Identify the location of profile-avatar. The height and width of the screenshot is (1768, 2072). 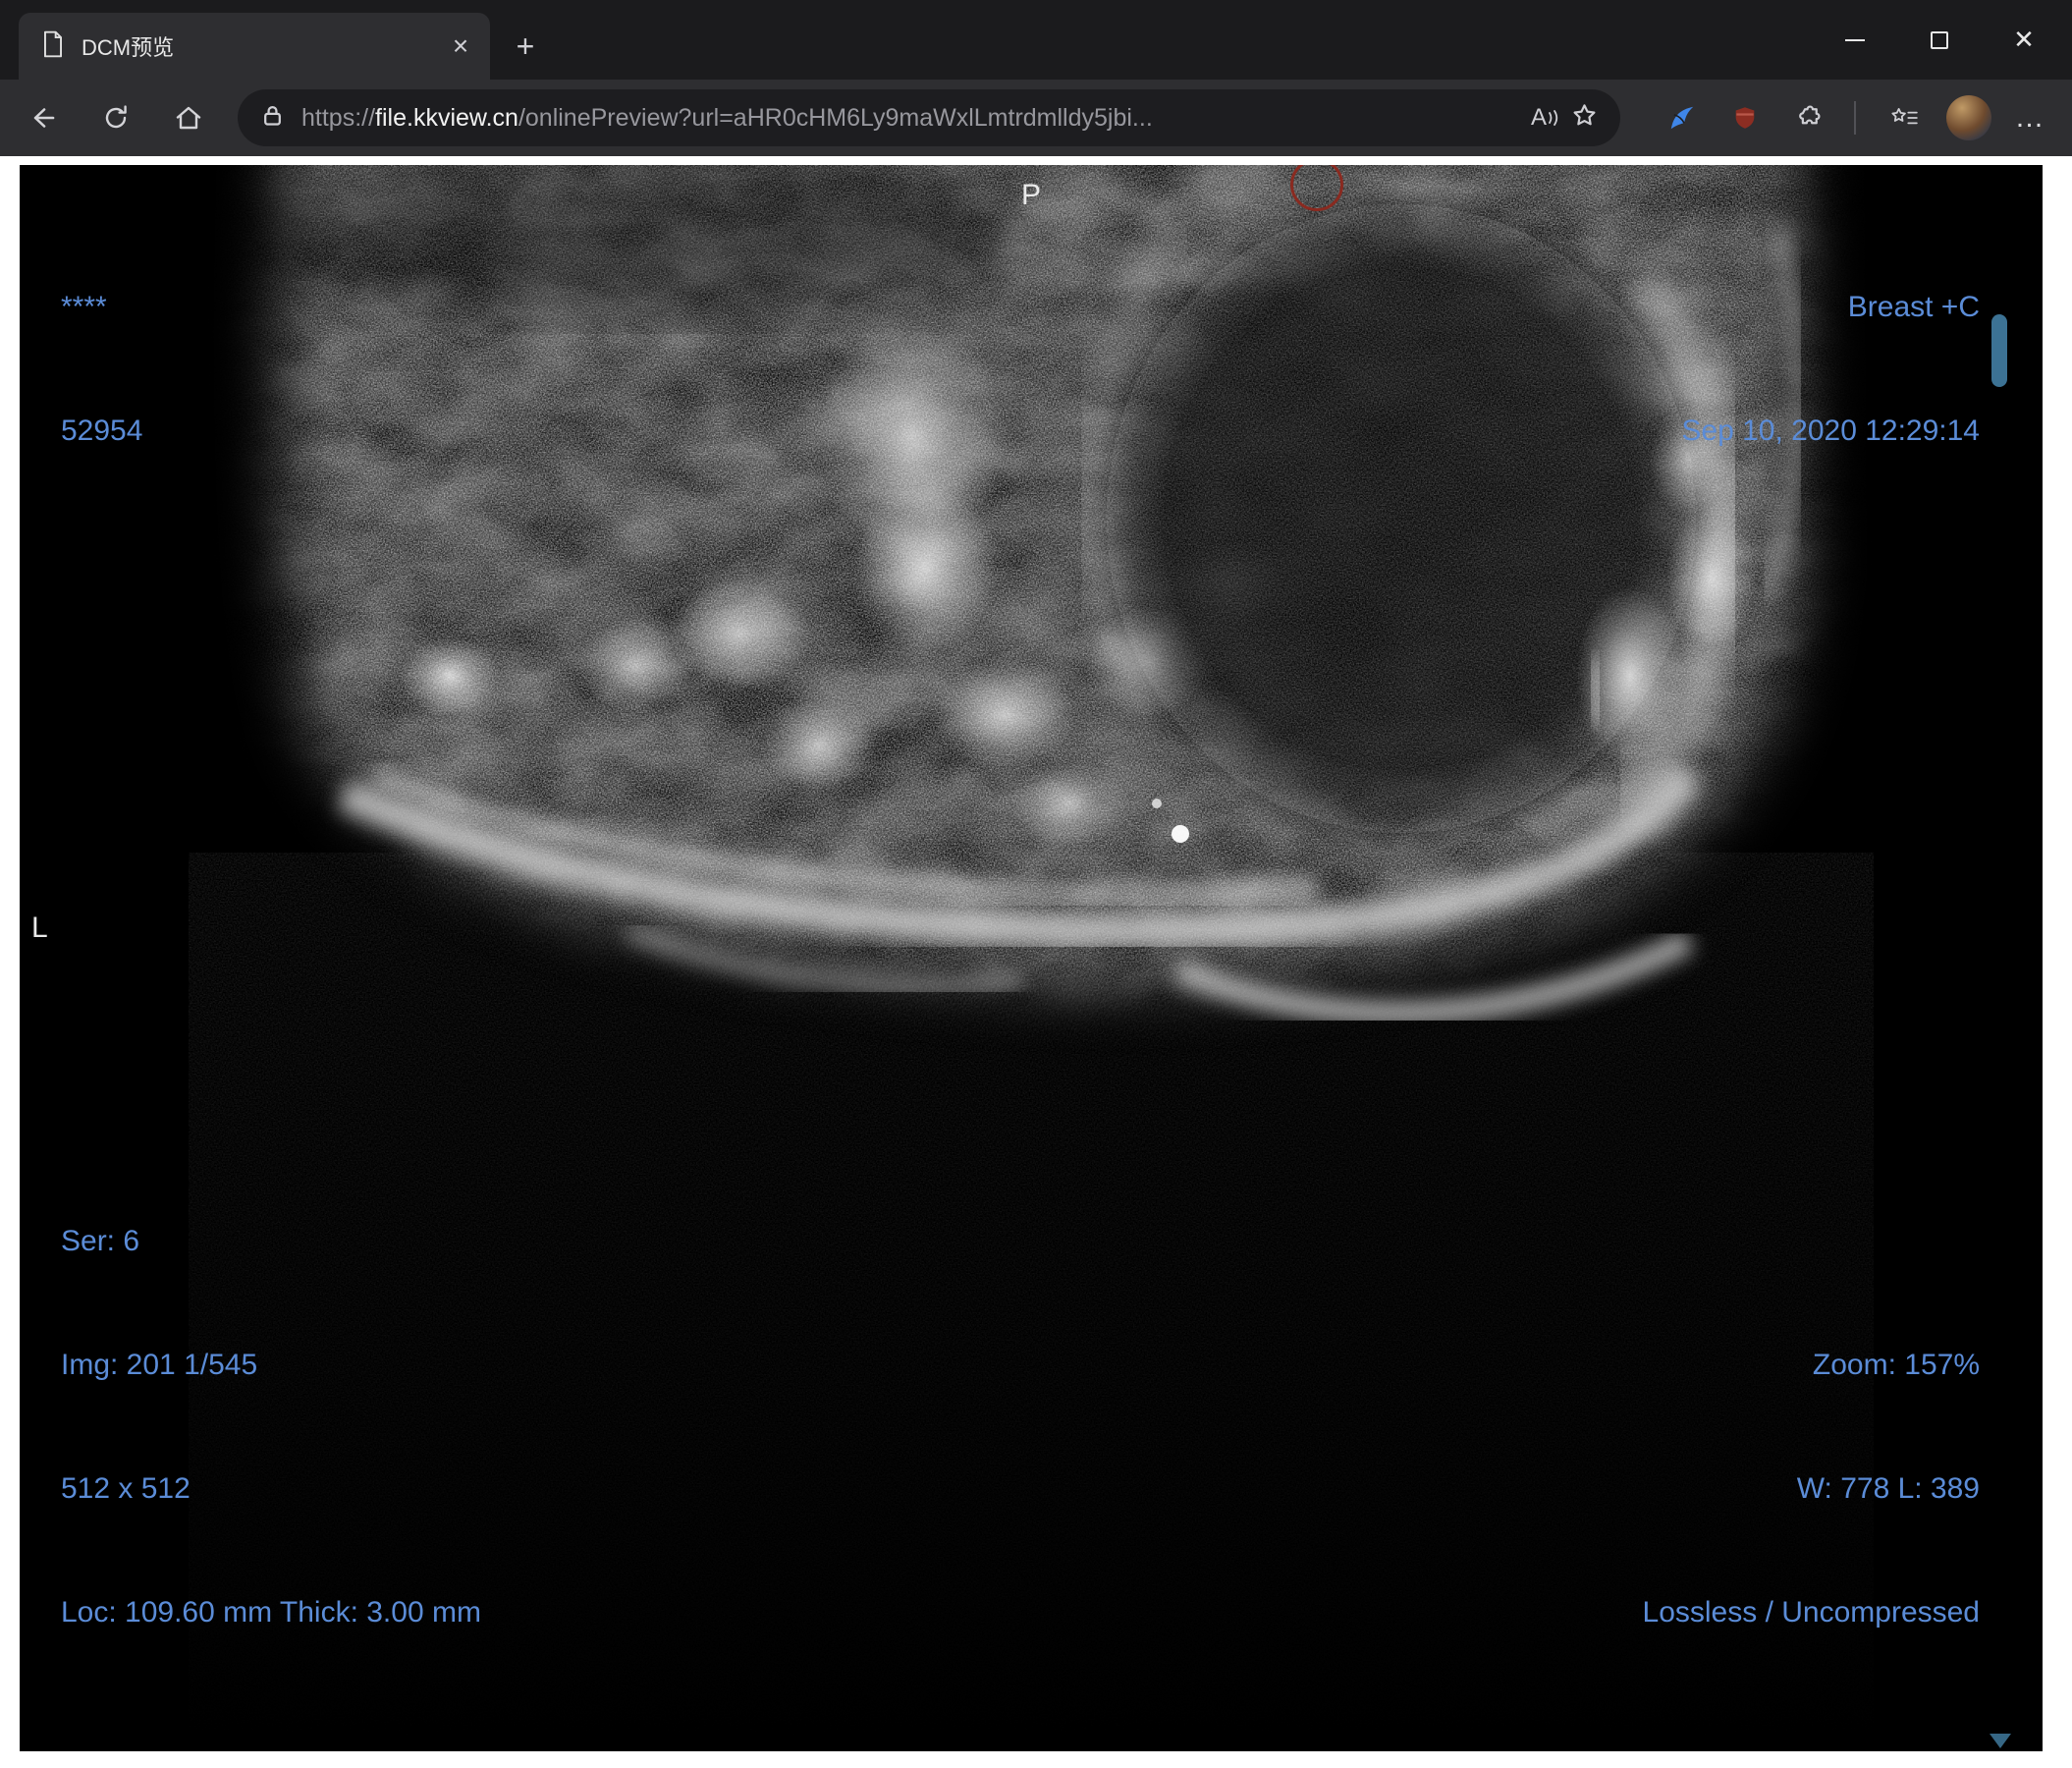
(1969, 117).